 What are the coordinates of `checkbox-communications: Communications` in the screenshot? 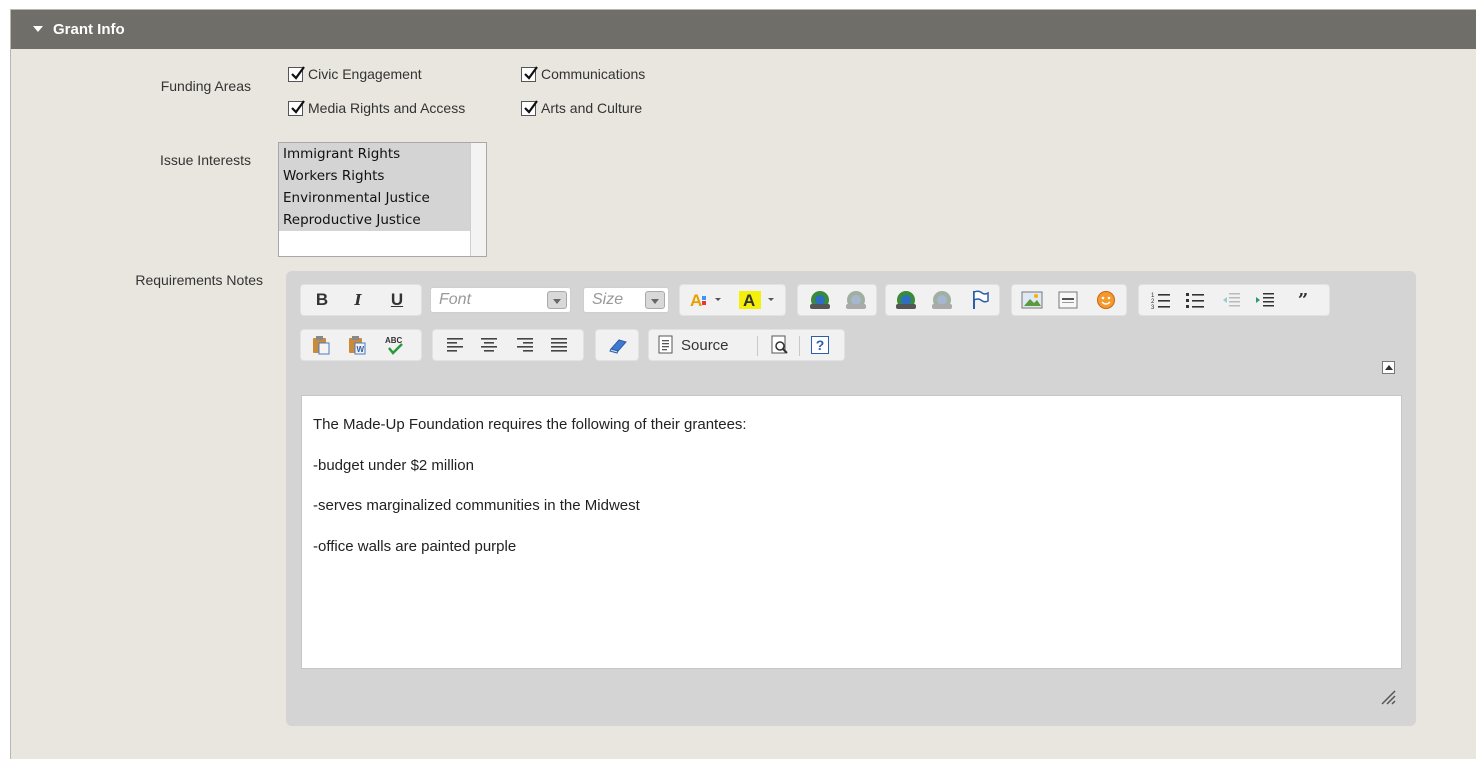 It's located at (583, 73).